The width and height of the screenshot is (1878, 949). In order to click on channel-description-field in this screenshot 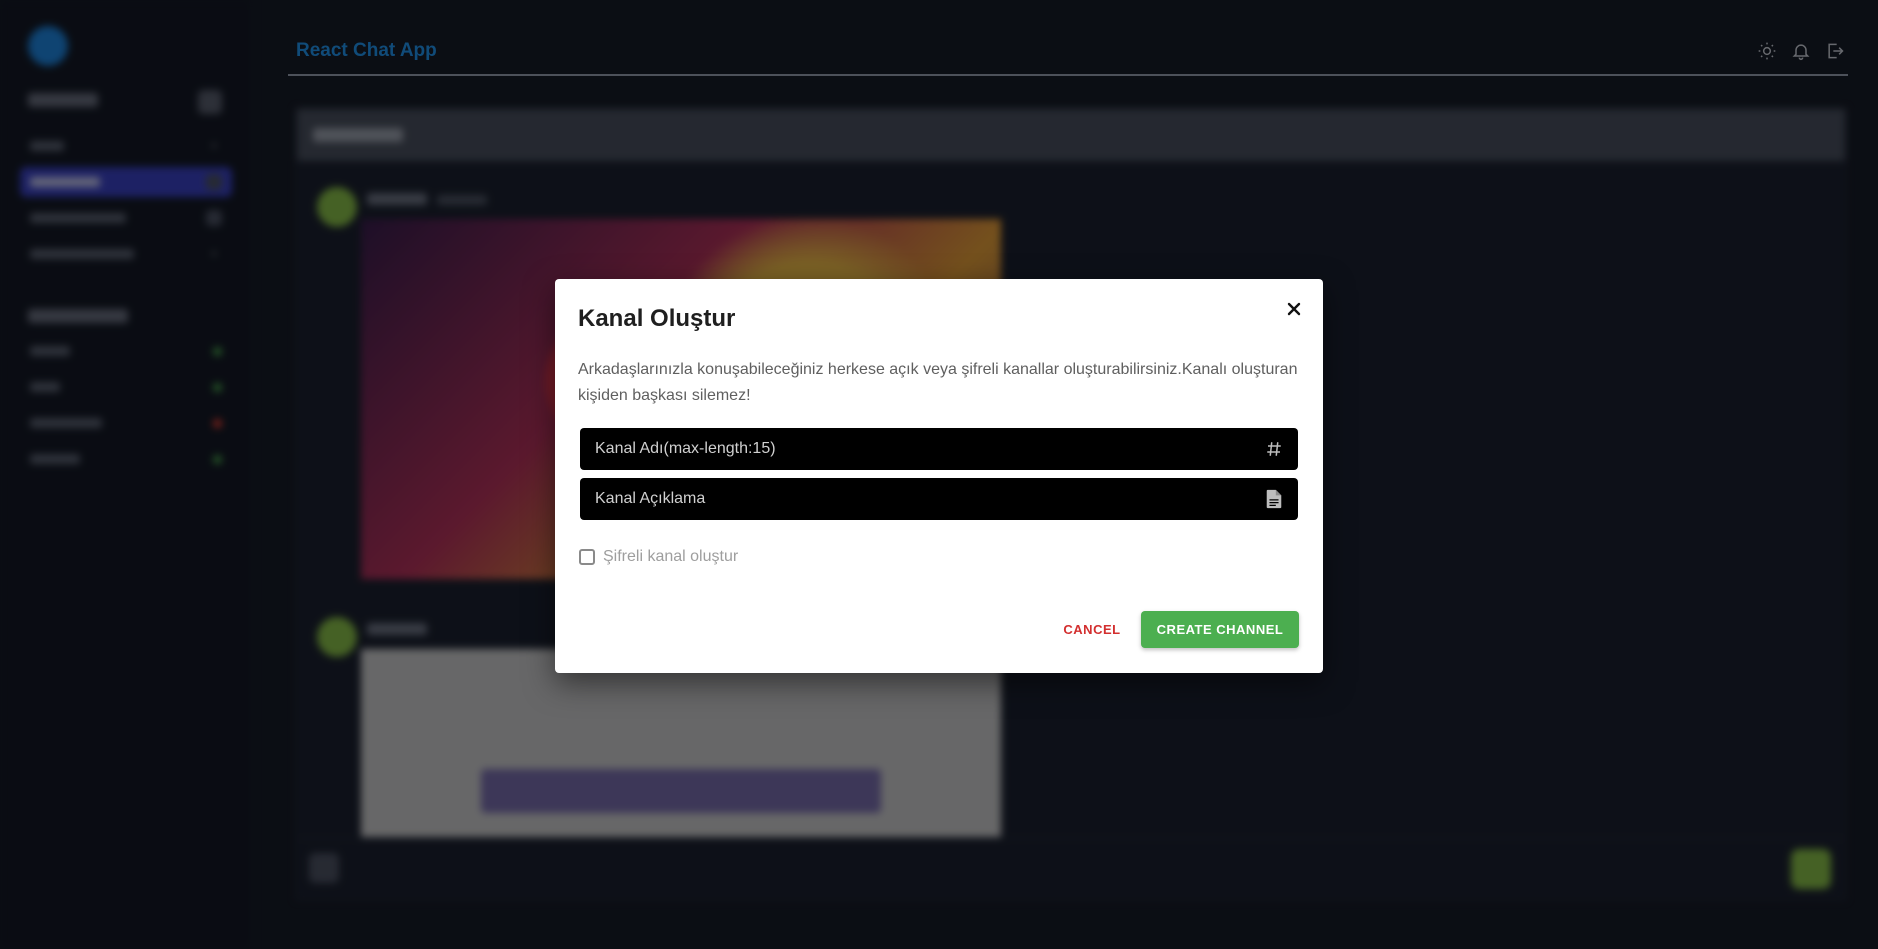, I will do `click(939, 499)`.